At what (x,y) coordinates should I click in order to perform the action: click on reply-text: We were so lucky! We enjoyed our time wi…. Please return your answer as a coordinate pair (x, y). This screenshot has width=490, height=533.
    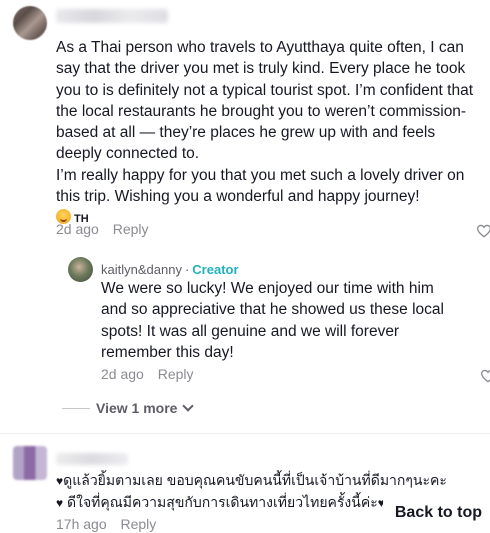
    Looking at the image, I should click on (272, 320).